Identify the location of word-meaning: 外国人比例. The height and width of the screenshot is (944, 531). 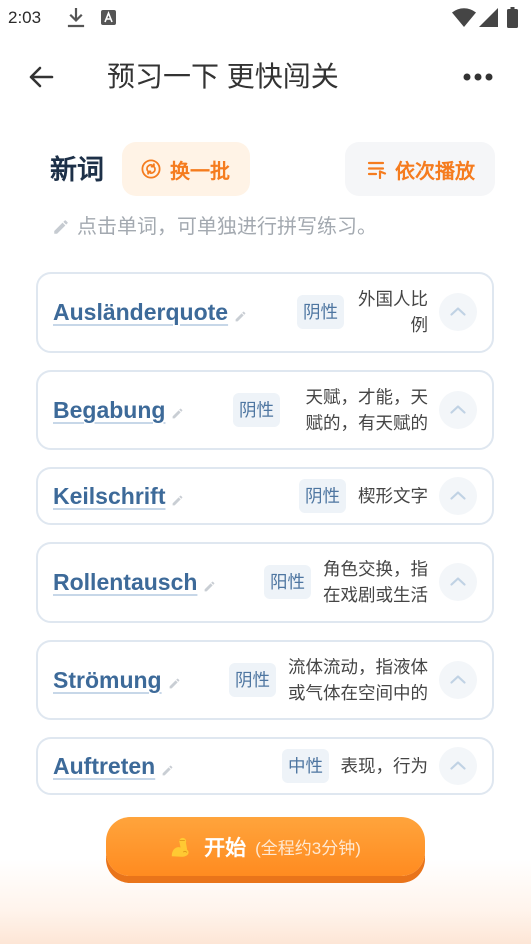
(393, 312).